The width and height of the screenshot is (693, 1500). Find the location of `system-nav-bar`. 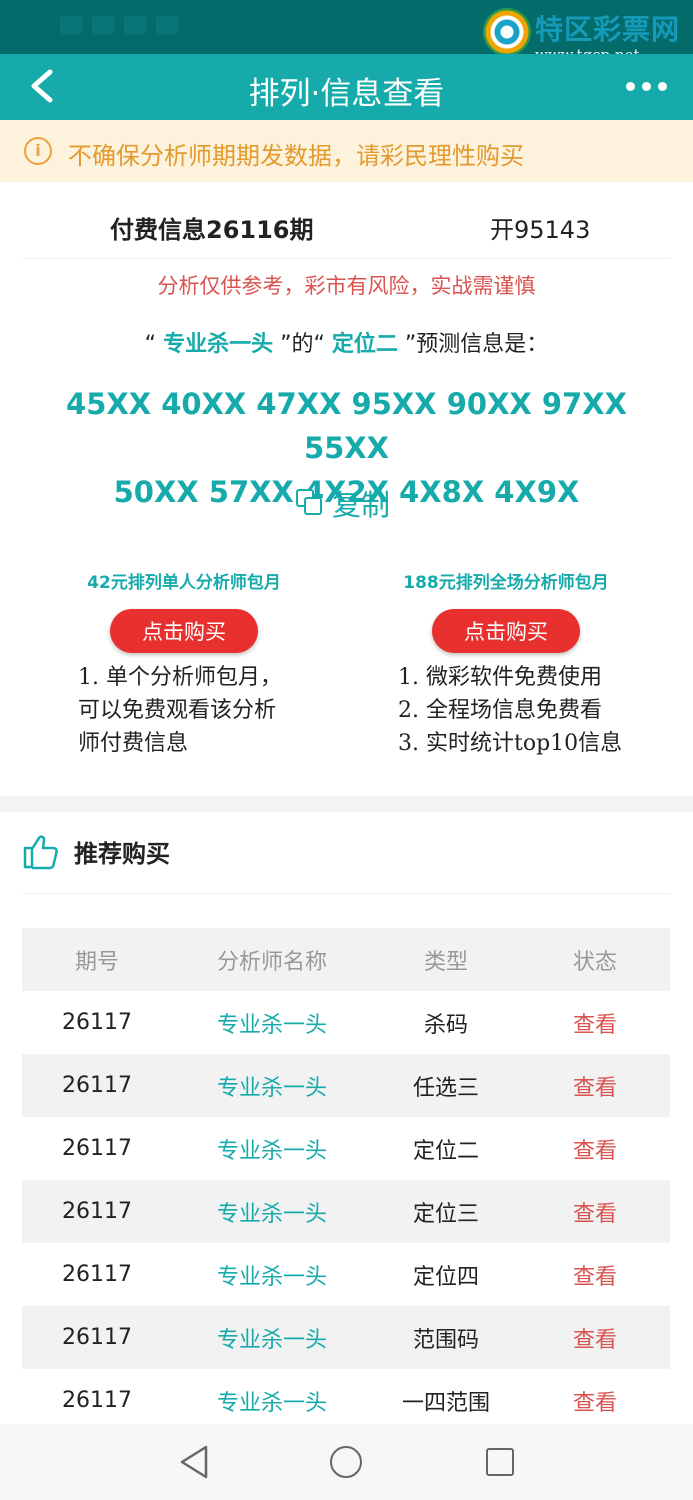

system-nav-bar is located at coordinates (346, 1462).